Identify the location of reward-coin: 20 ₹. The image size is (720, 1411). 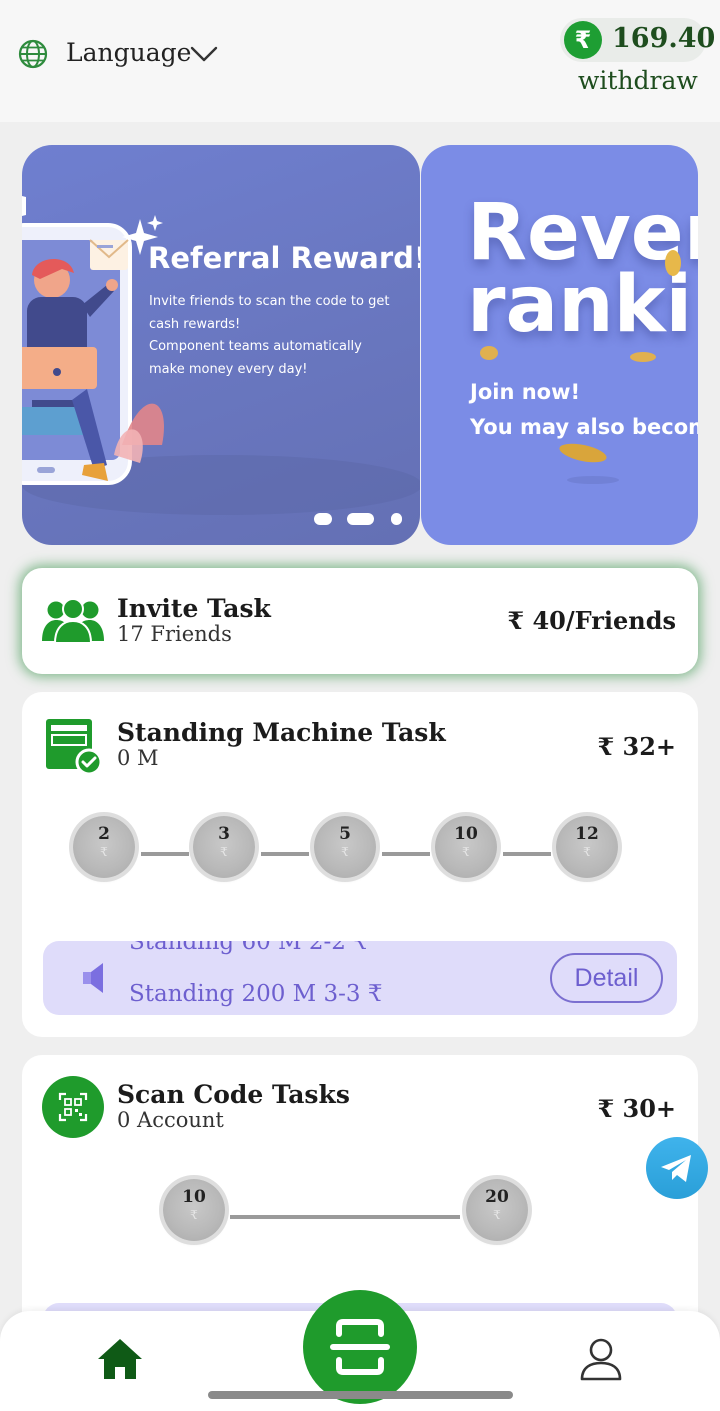
(497, 1210).